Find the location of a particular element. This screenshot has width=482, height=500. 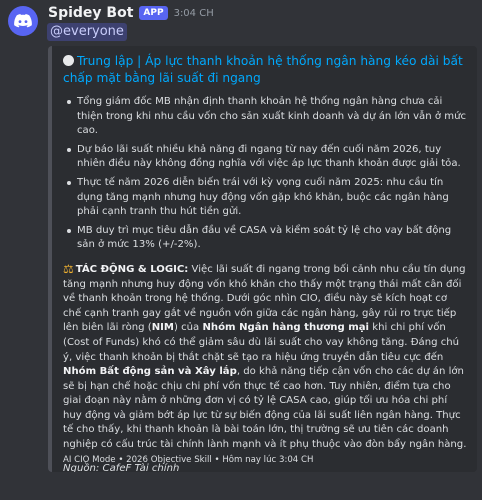

neutral-circle-icon is located at coordinates (68, 60).